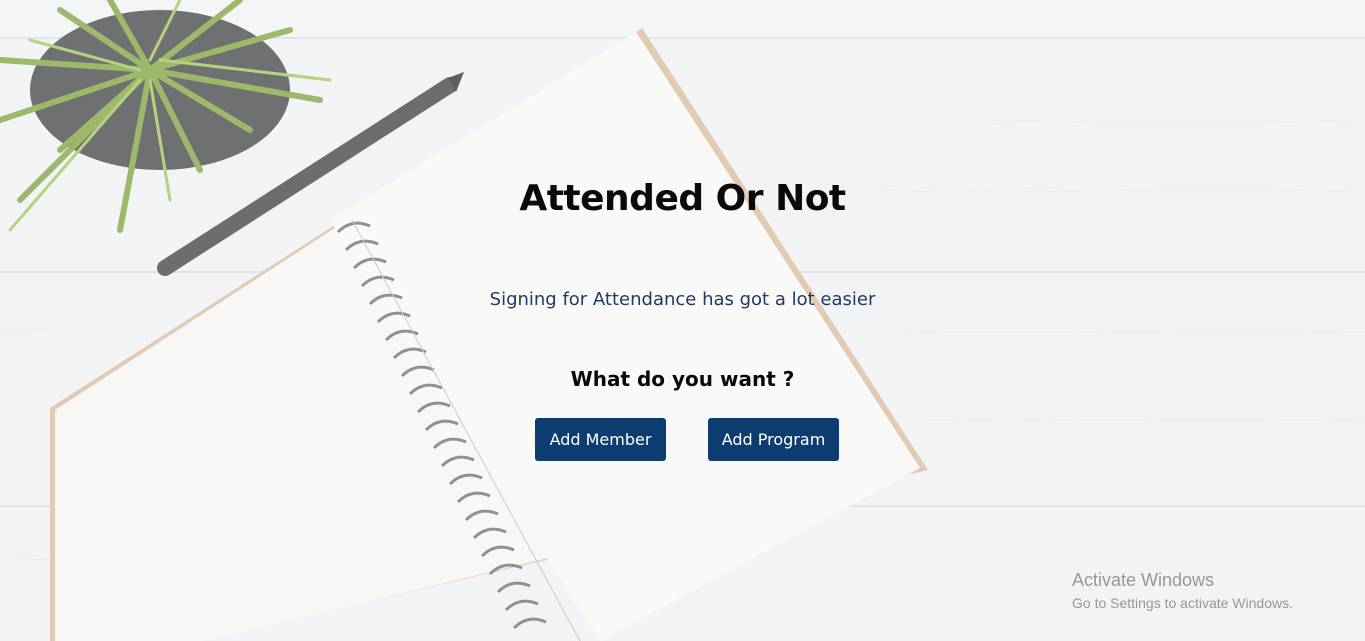 This screenshot has width=1365, height=641. I want to click on page-title: Attended Or Not, so click(682, 198).